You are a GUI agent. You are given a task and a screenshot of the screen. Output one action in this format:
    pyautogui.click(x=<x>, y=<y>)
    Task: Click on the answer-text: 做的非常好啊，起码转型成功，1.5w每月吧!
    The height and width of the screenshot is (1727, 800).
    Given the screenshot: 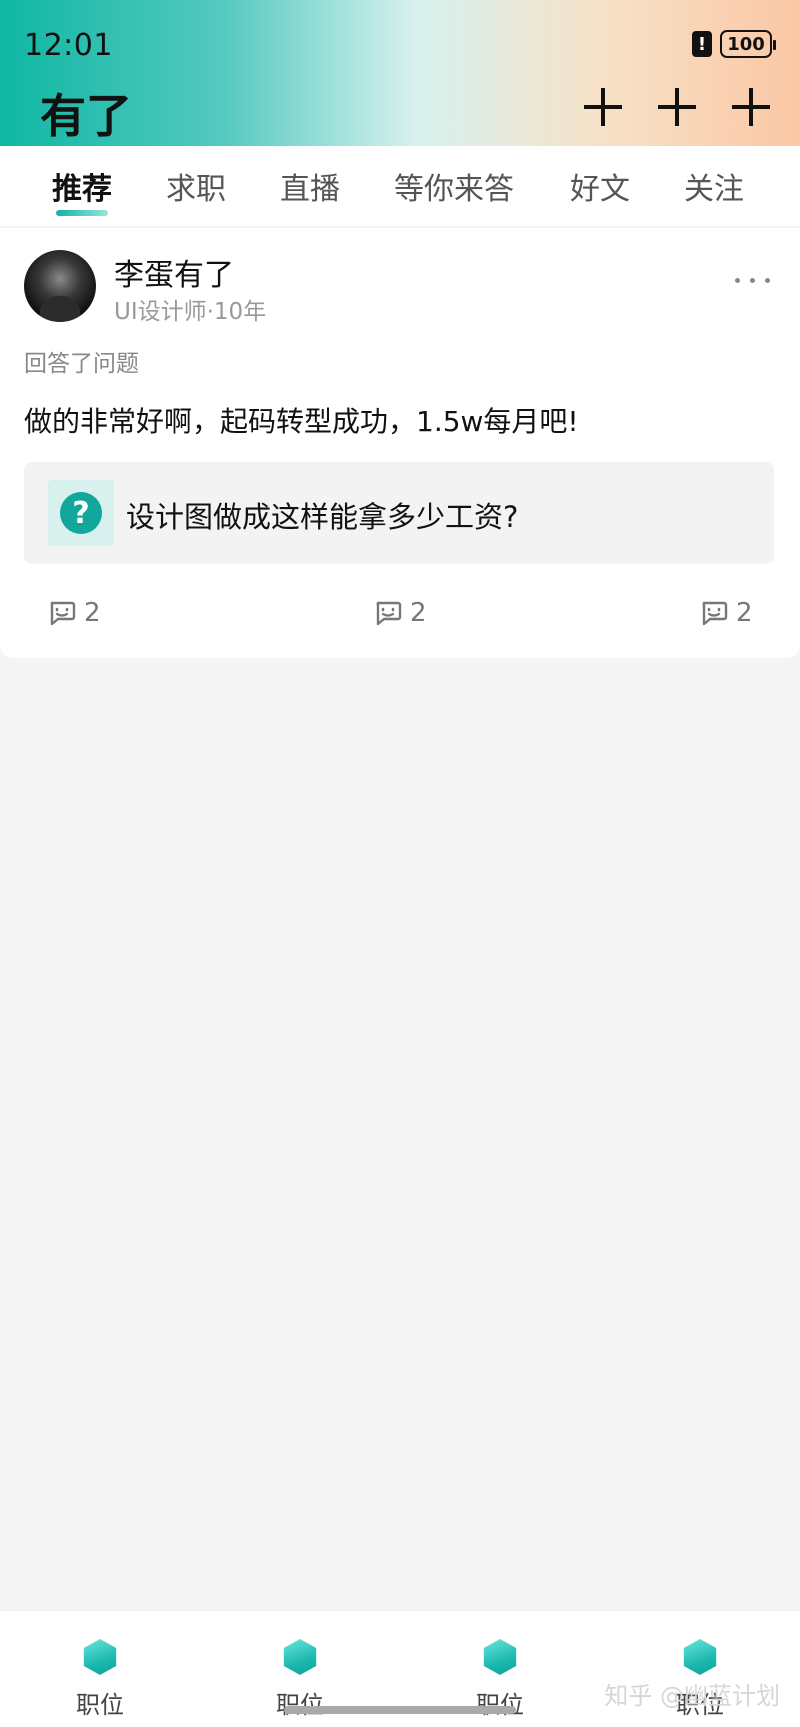 What is the action you would take?
    pyautogui.click(x=301, y=420)
    